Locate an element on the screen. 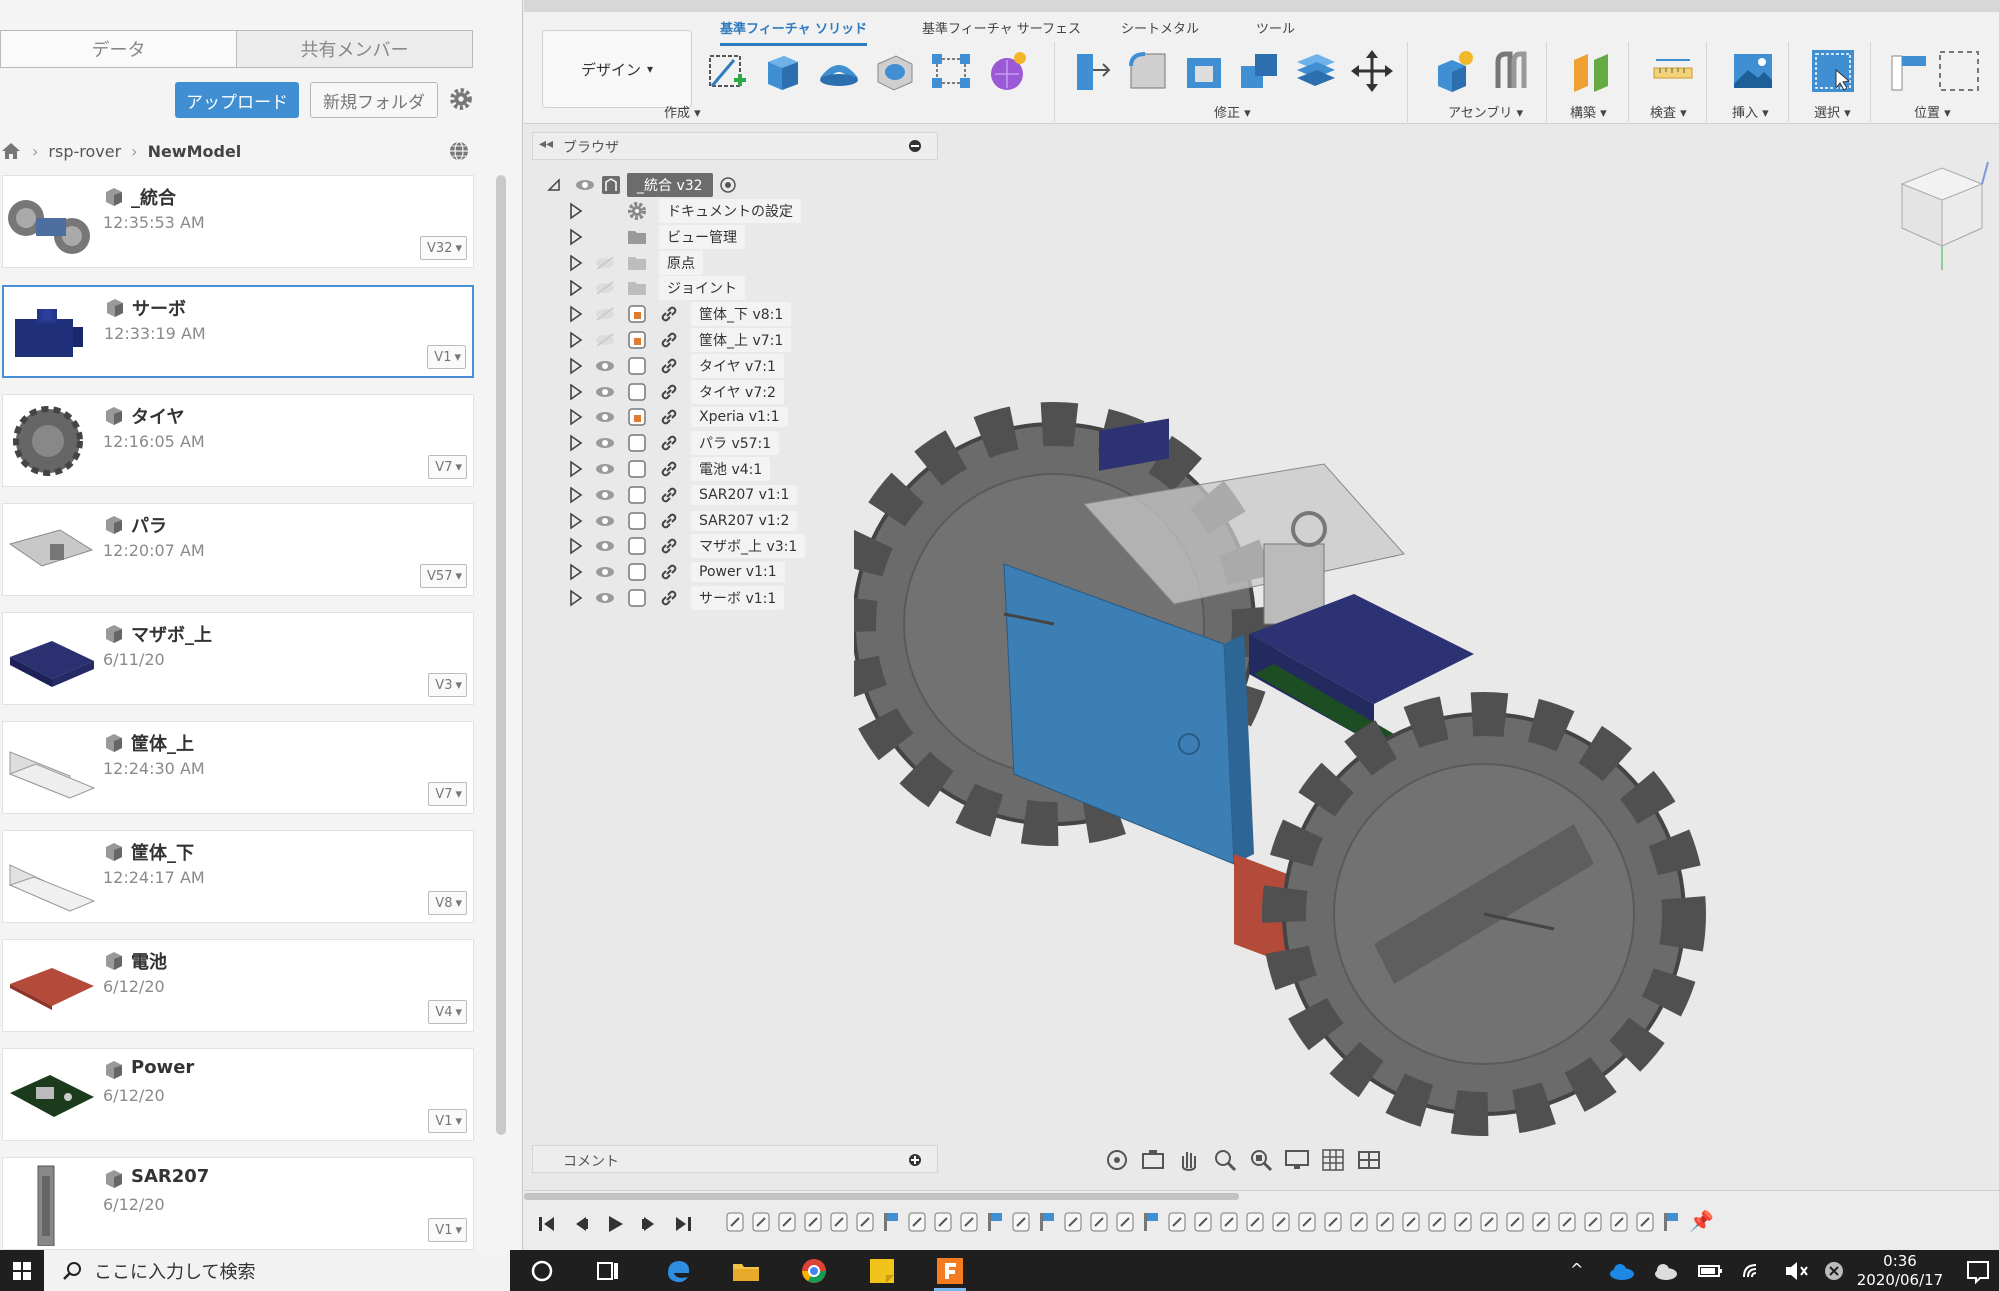  file-card: サーボ 12:33:19 AM V1 ▾ is located at coordinates (238, 331).